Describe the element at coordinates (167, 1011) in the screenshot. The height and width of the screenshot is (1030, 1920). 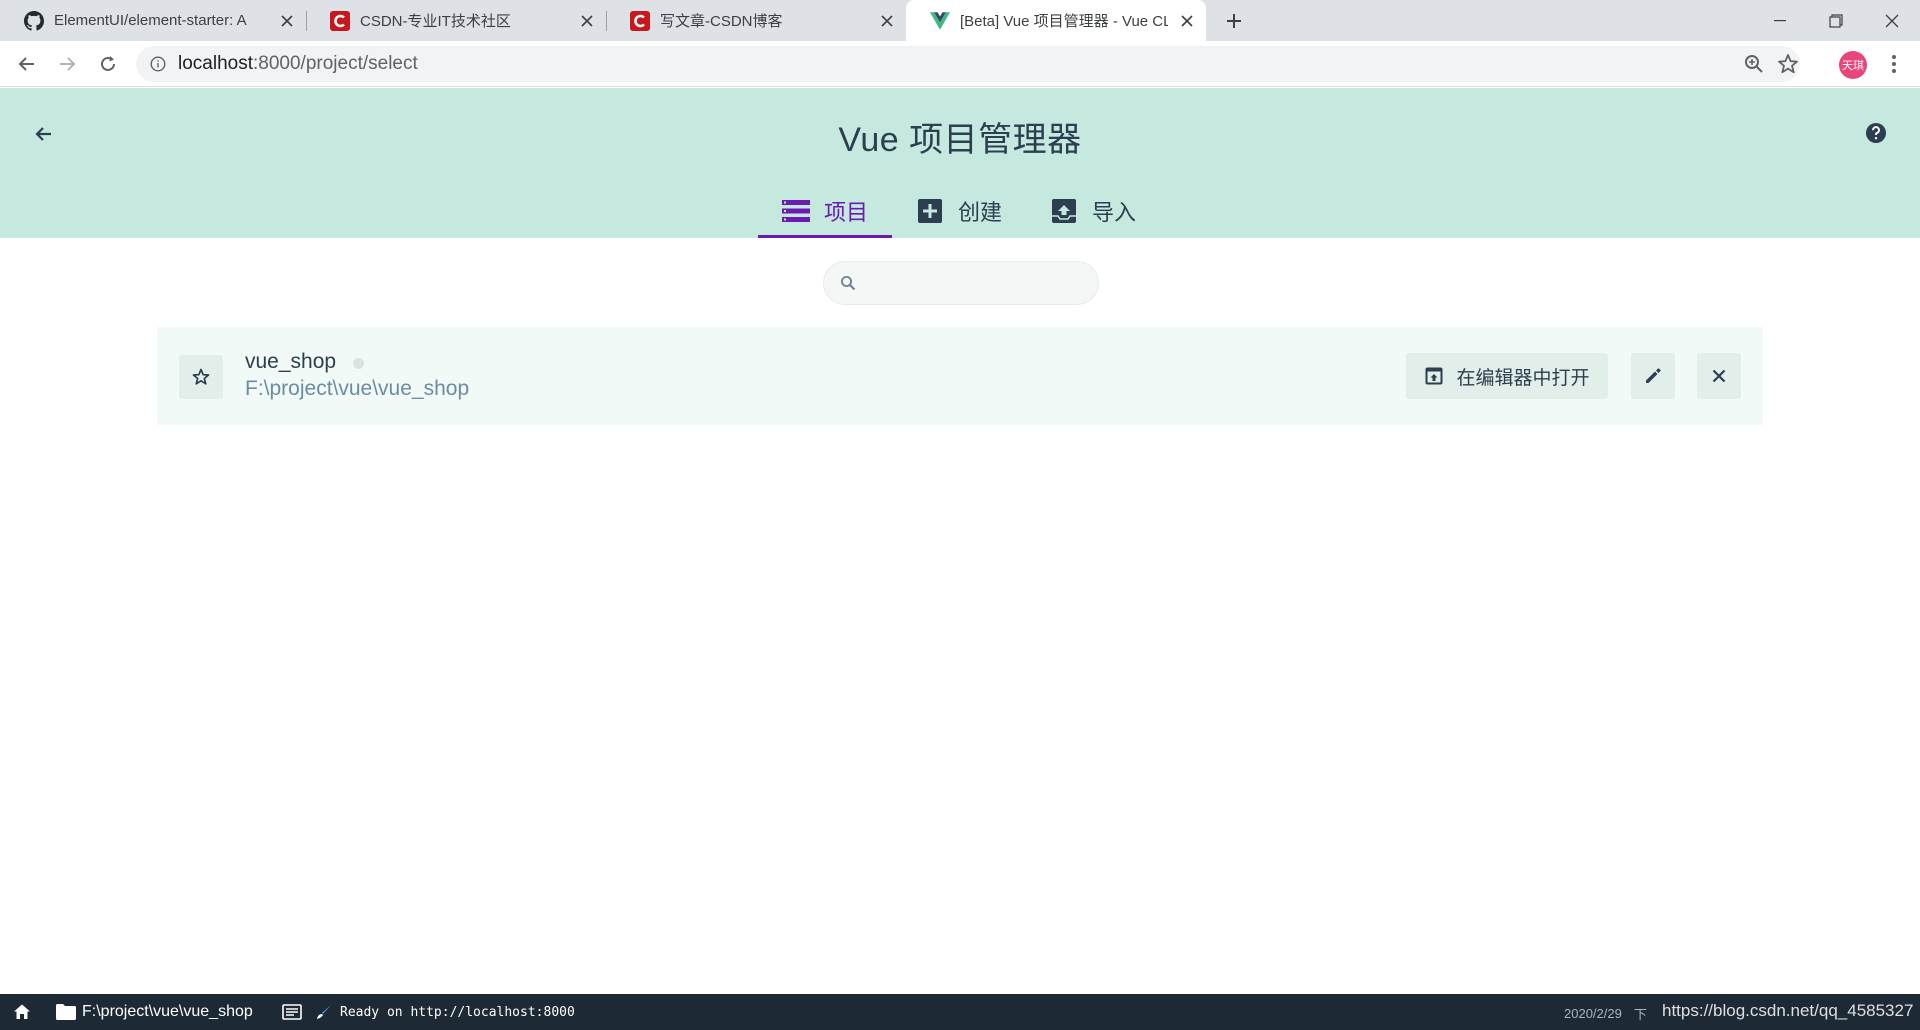
I see `current-folder-path: F:\project\vue\vue_shop` at that location.